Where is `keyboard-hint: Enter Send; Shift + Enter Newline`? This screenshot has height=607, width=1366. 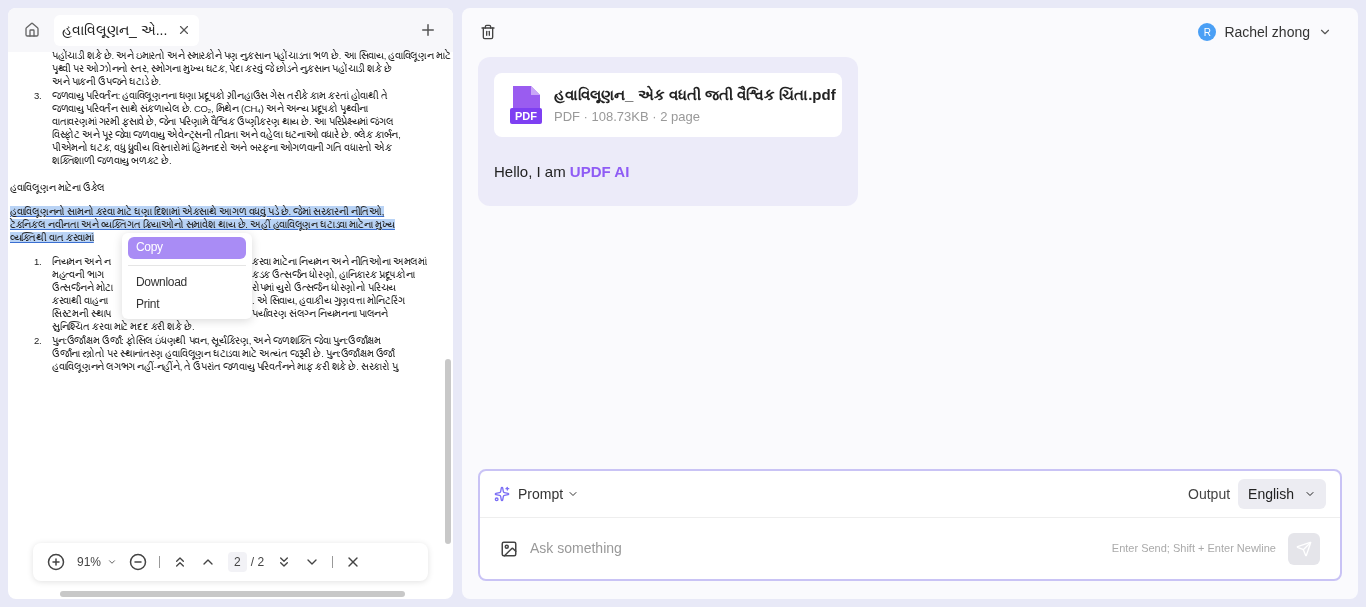
keyboard-hint: Enter Send; Shift + Enter Newline is located at coordinates (1193, 549).